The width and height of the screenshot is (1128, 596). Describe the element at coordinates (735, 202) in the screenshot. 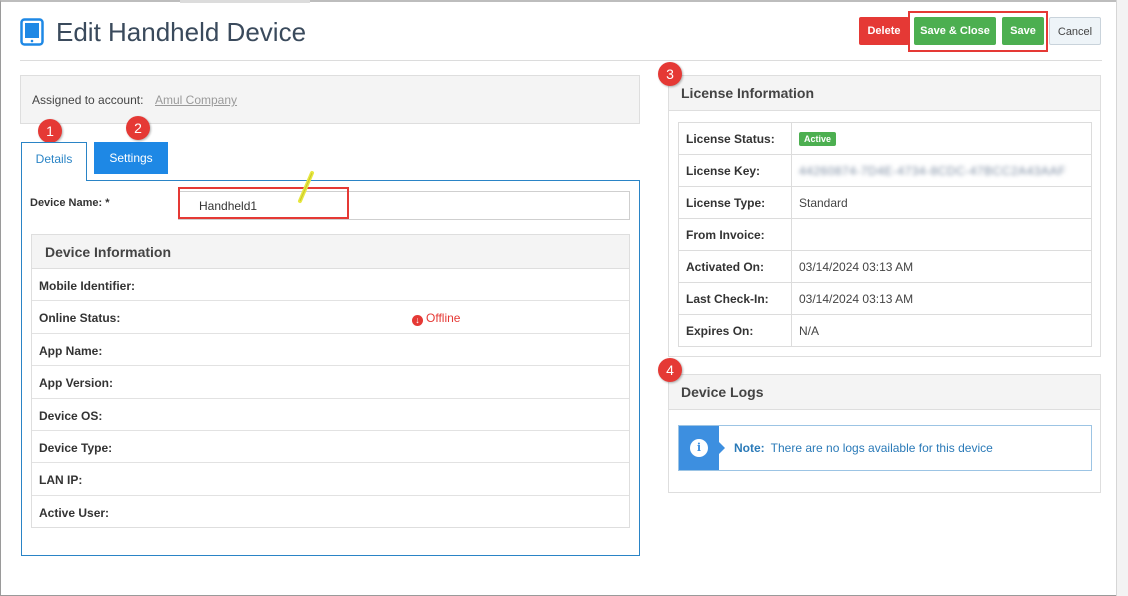

I see `license-label: License Type:` at that location.